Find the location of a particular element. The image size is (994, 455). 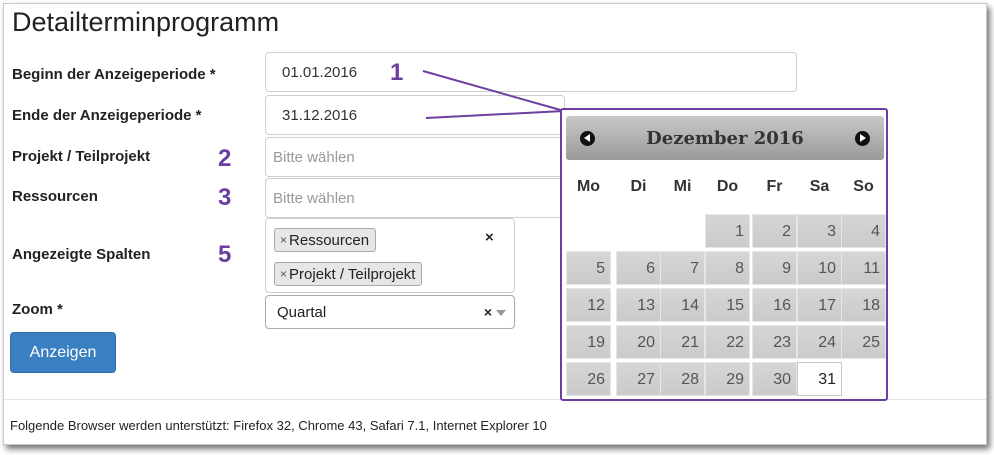

calendar-day: 21 is located at coordinates (682, 342).